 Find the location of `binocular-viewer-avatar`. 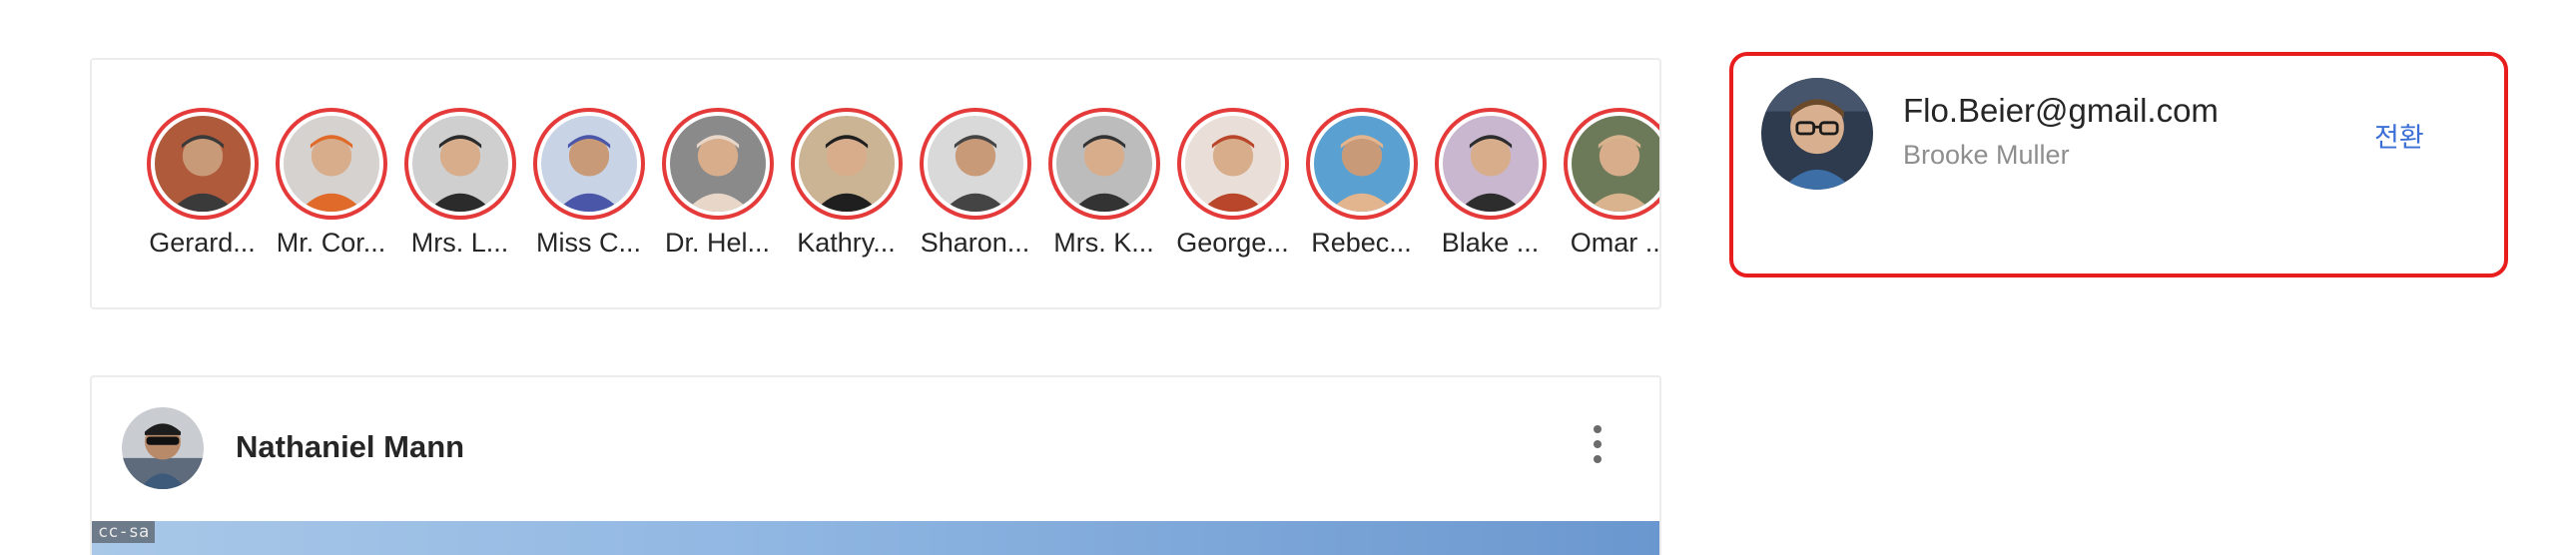

binocular-viewer-avatar is located at coordinates (1103, 164).